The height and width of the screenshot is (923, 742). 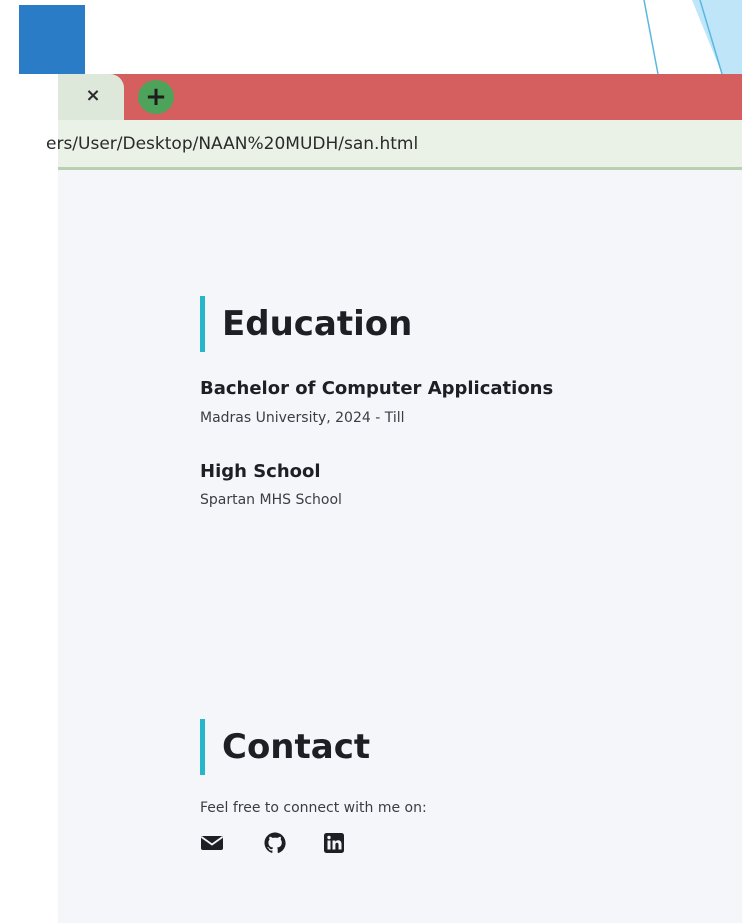 I want to click on contact-heading: Contact, so click(x=285, y=747).